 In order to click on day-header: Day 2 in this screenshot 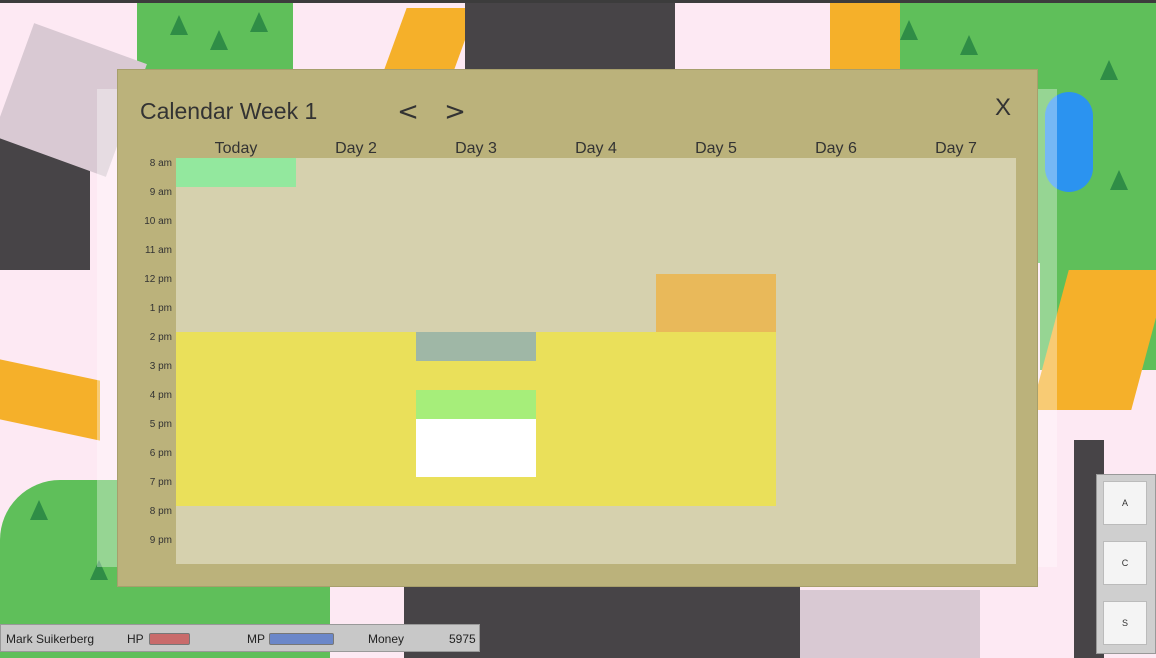, I will do `click(356, 148)`.